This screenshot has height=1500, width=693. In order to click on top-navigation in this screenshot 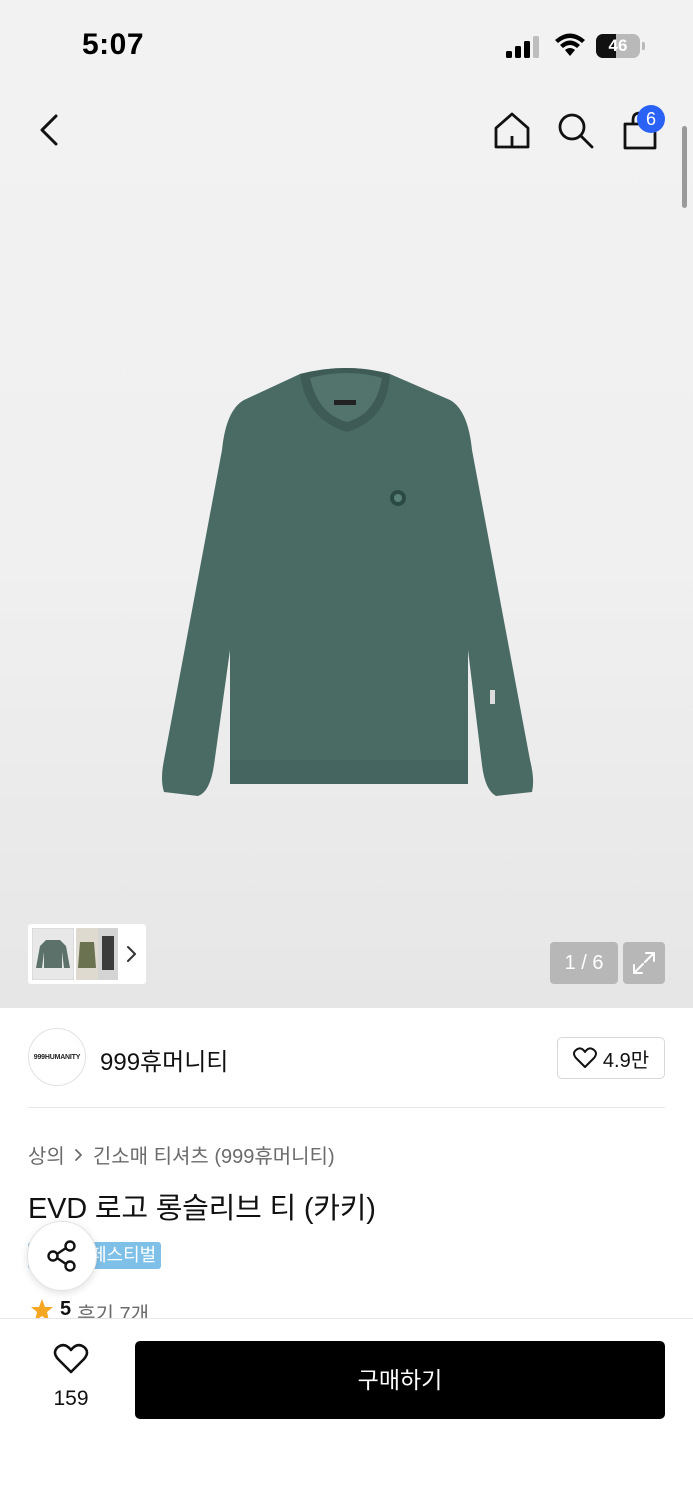, I will do `click(346, 132)`.